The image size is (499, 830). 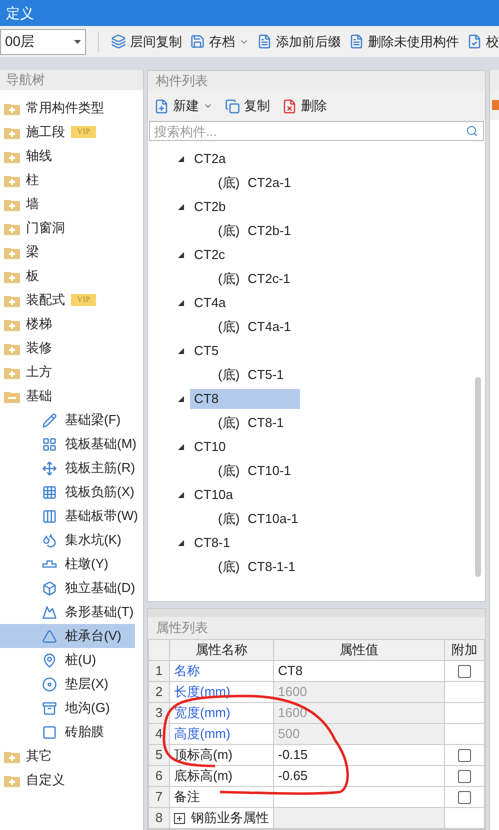 I want to click on component-tree-item: CT10, so click(x=208, y=447).